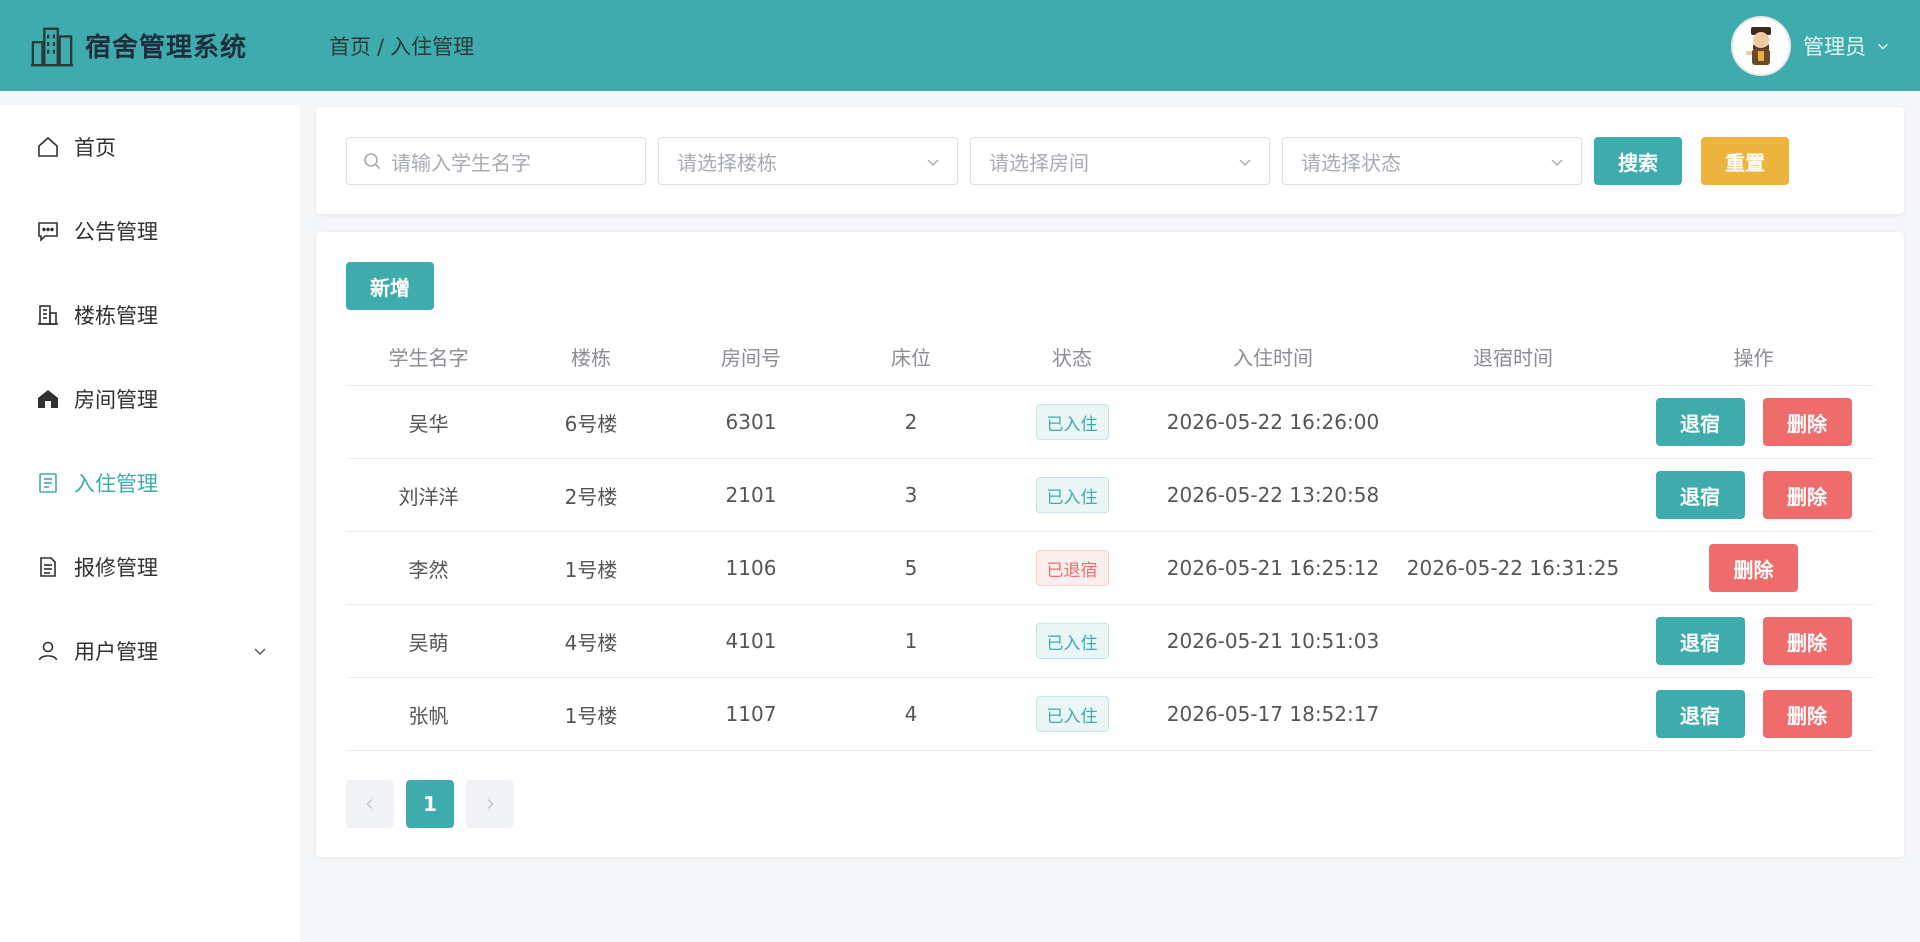 The image size is (1920, 942). I want to click on student-name-cell: 李然, so click(428, 569).